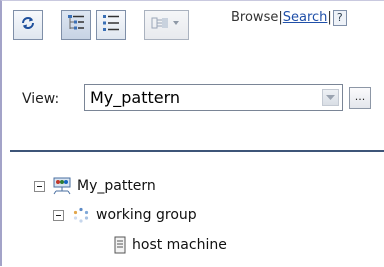  What do you see at coordinates (62, 186) in the screenshot?
I see `pattern-icon` at bounding box center [62, 186].